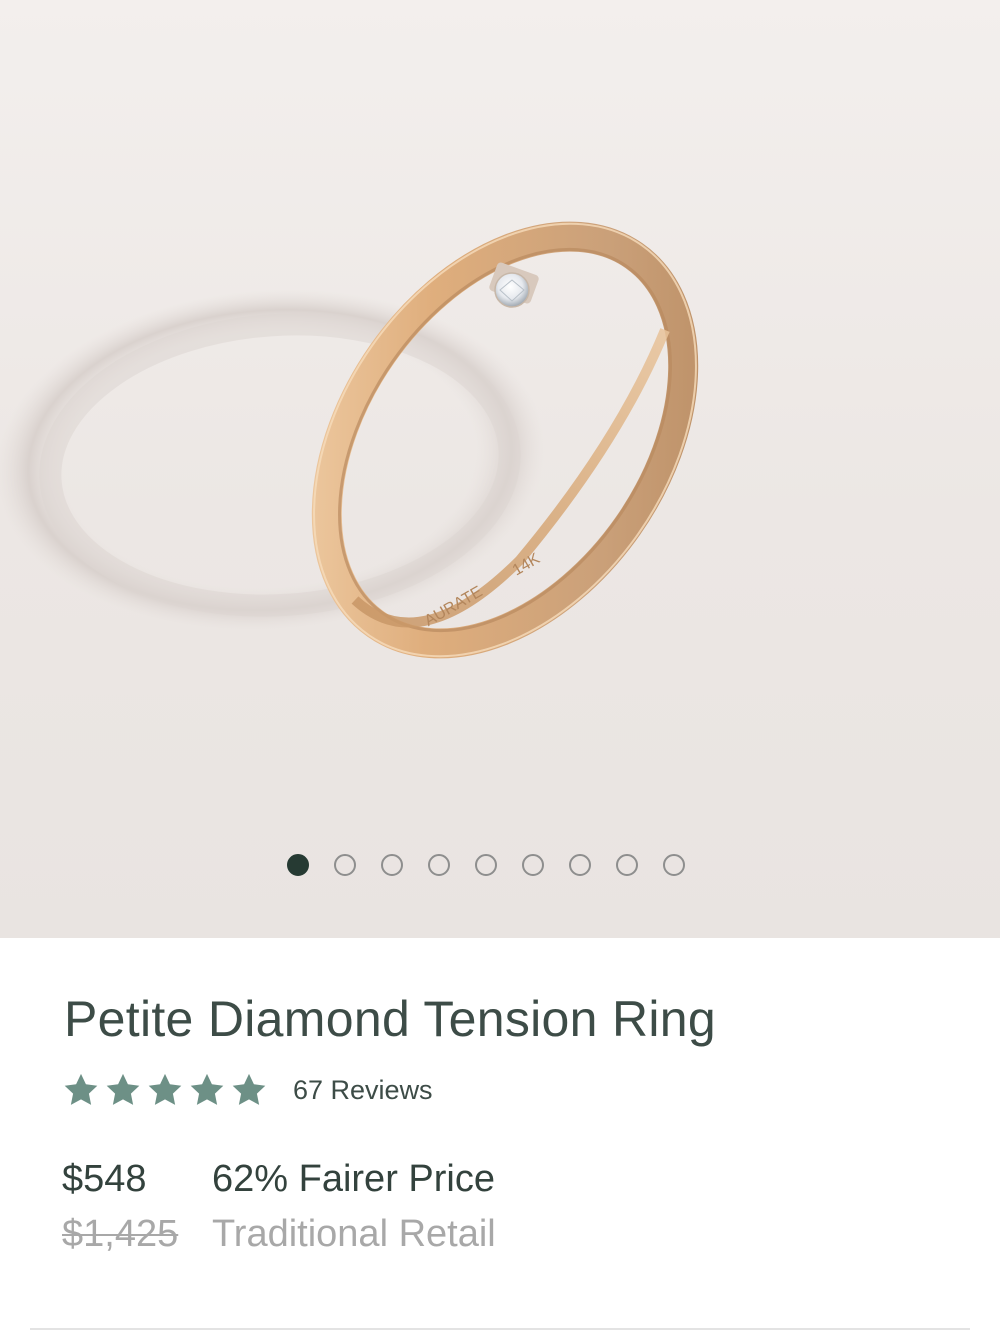  Describe the element at coordinates (363, 1090) in the screenshot. I see `reviews-link: 67 Reviews` at that location.